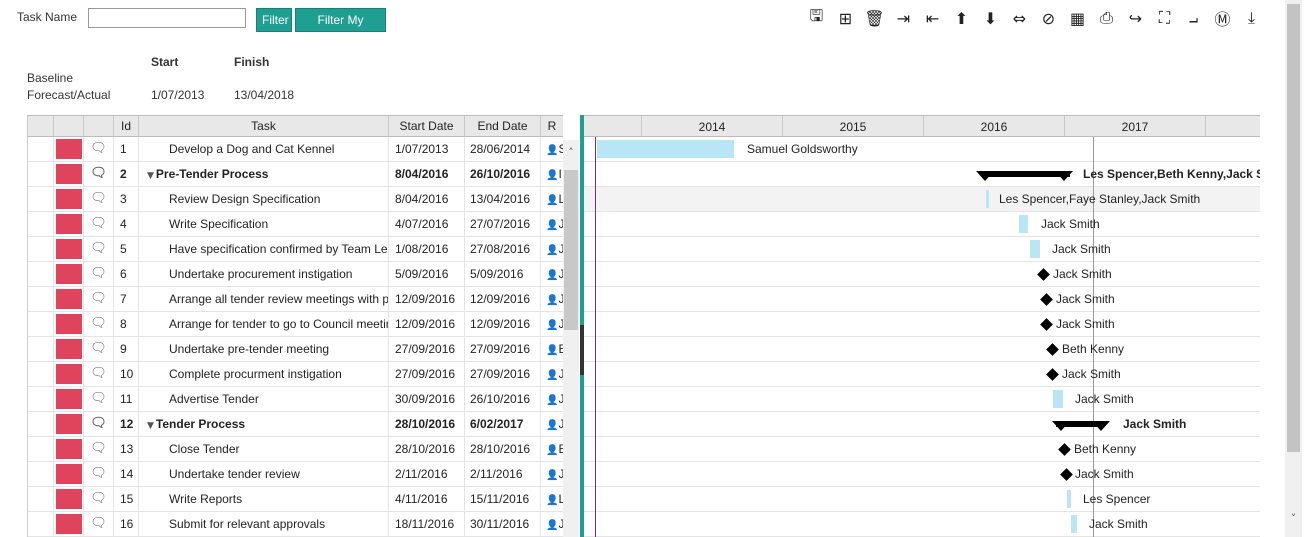 This screenshot has width=1310, height=537. I want to click on add-task-icon: ⊞, so click(845, 18).